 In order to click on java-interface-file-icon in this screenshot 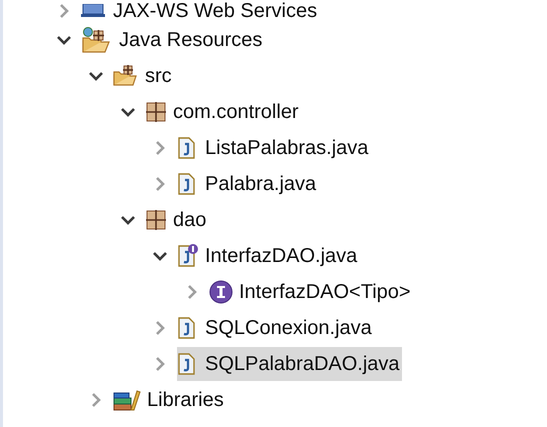, I will do `click(188, 256)`.